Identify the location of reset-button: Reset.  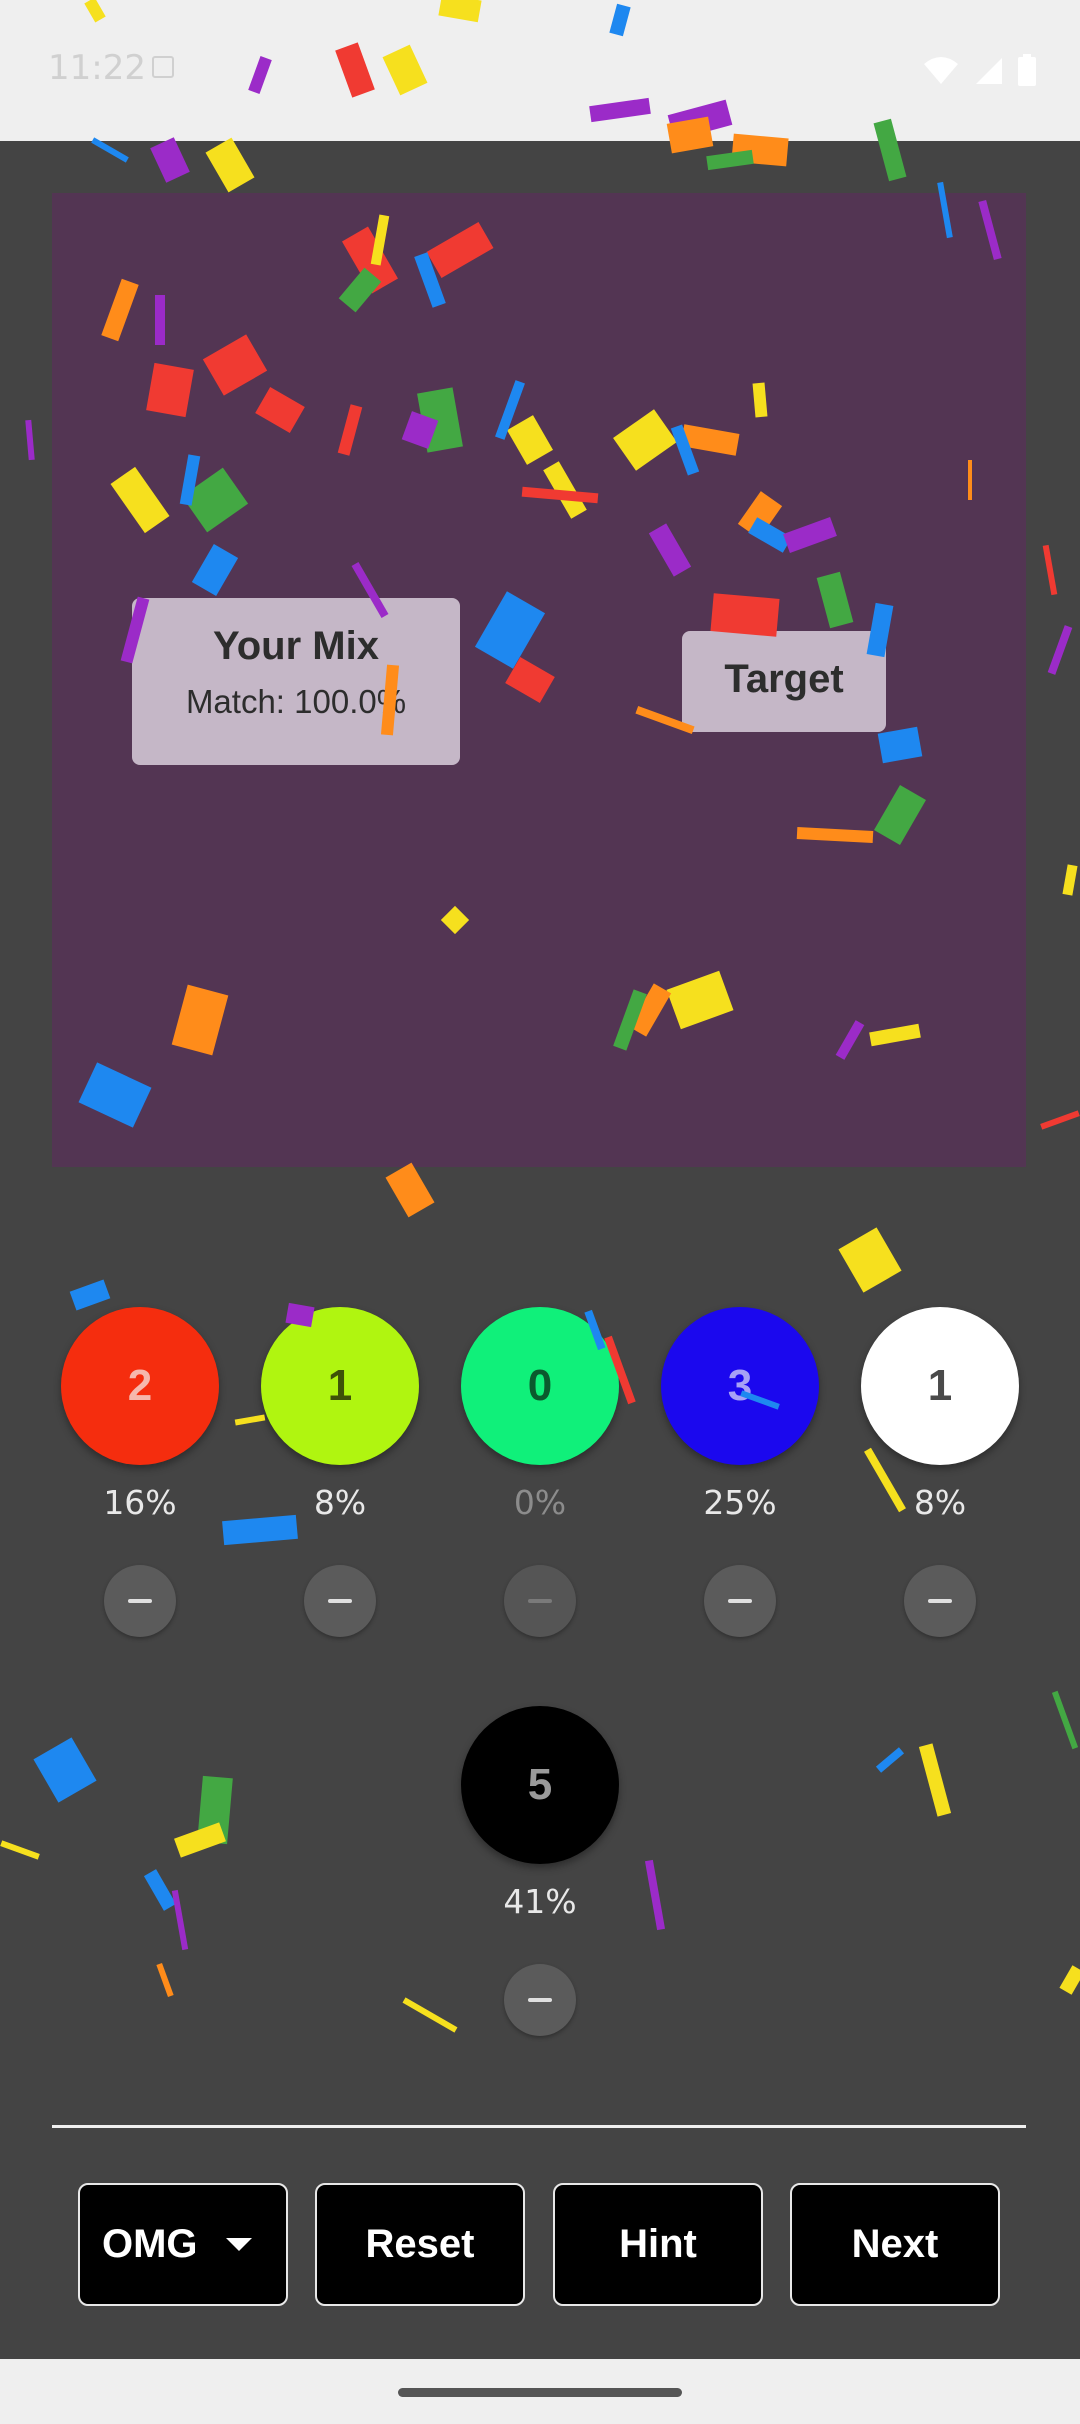
(420, 2244).